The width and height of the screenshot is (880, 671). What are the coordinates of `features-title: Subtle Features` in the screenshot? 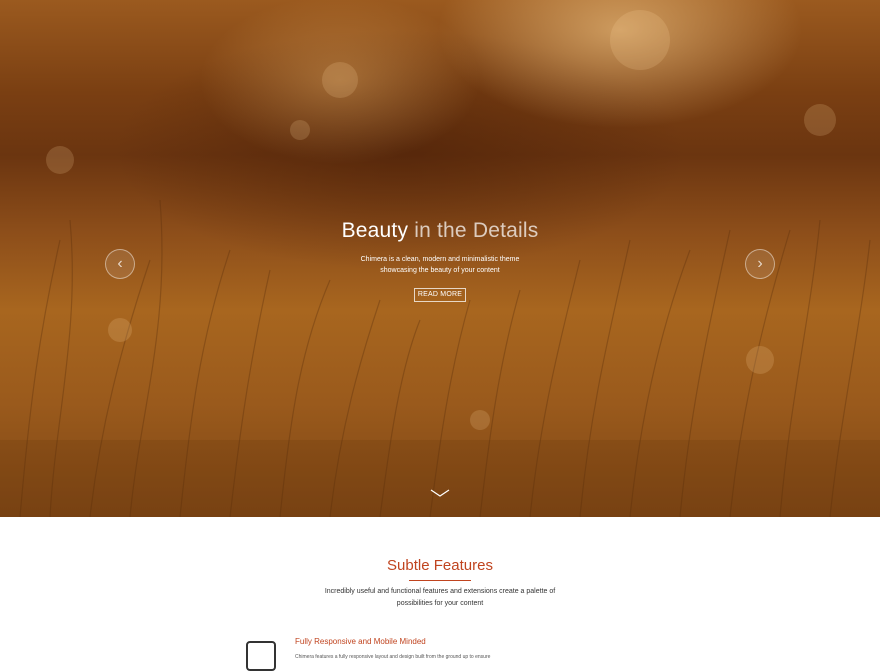 It's located at (440, 565).